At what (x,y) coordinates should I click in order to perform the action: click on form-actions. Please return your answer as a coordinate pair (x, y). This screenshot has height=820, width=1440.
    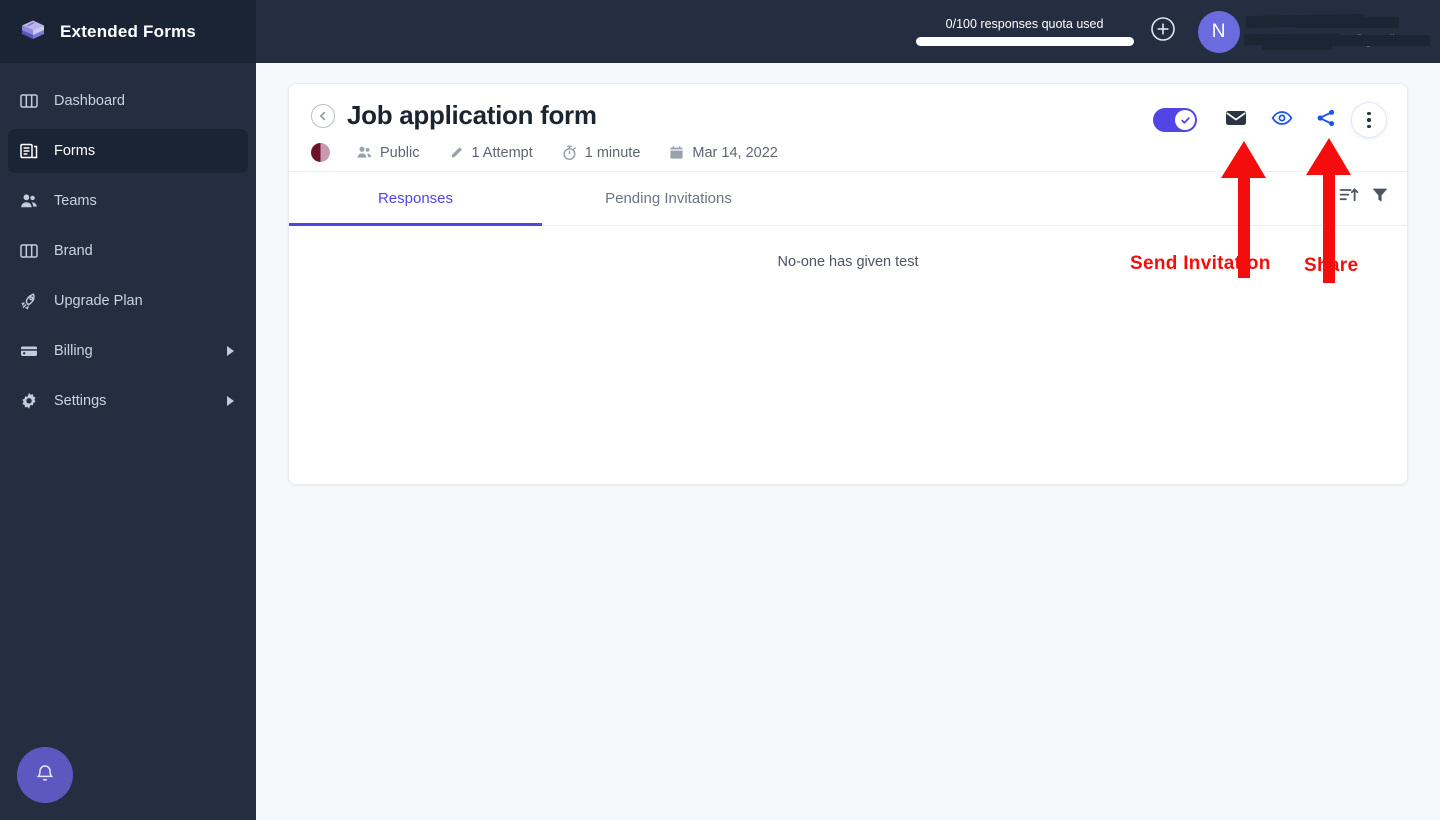
    Looking at the image, I should click on (1270, 120).